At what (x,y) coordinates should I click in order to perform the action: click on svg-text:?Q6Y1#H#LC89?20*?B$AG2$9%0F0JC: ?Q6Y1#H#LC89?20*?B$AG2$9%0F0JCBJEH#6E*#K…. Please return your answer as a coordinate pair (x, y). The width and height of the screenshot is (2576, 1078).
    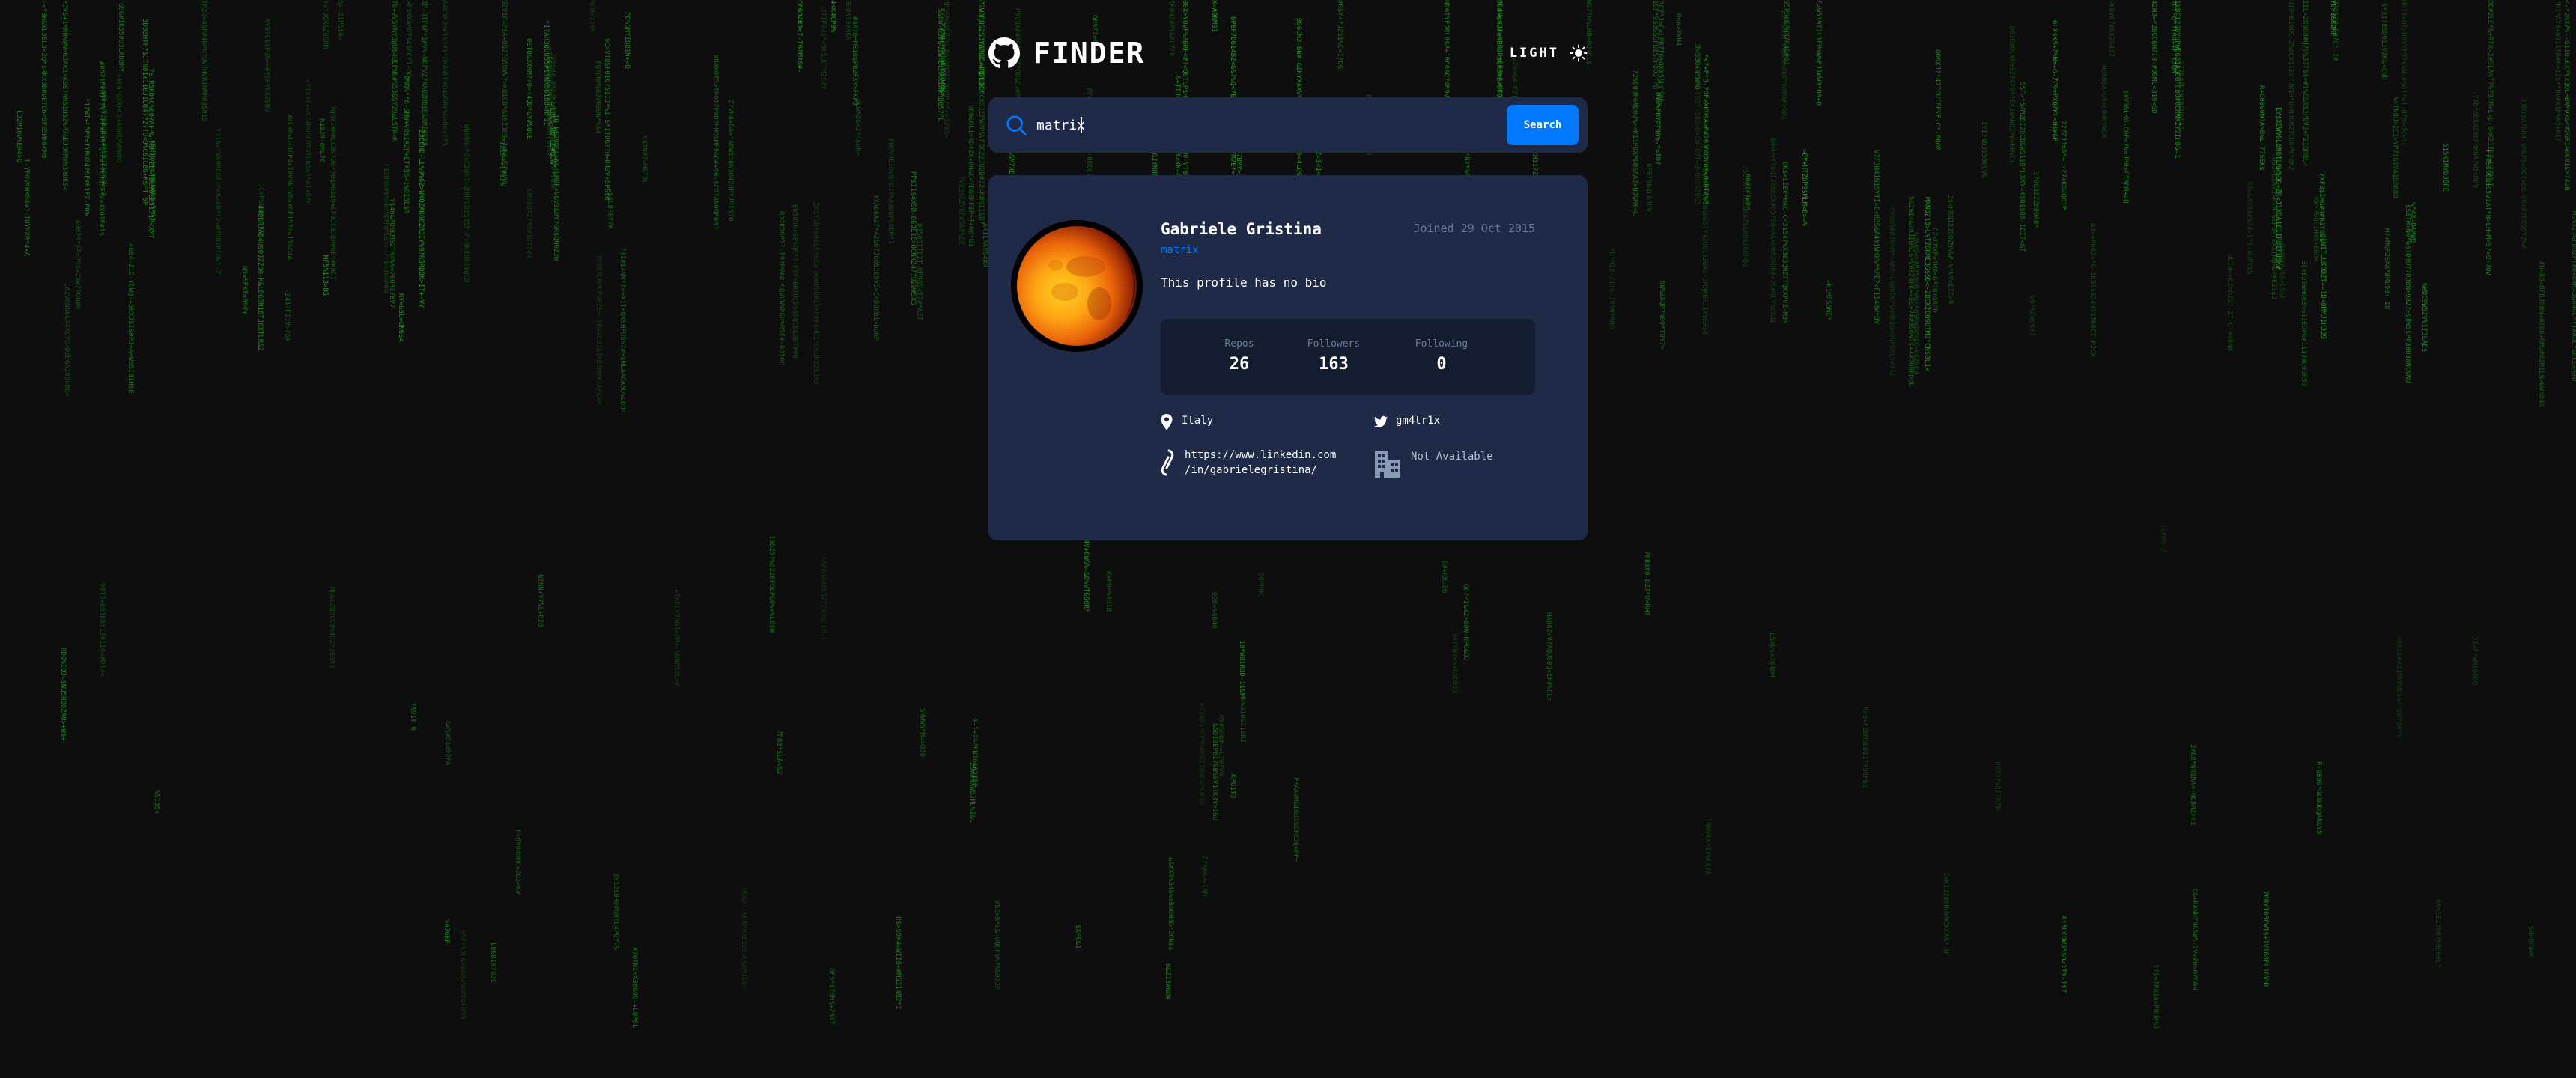
    Looking at the image, I should click on (332, 193).